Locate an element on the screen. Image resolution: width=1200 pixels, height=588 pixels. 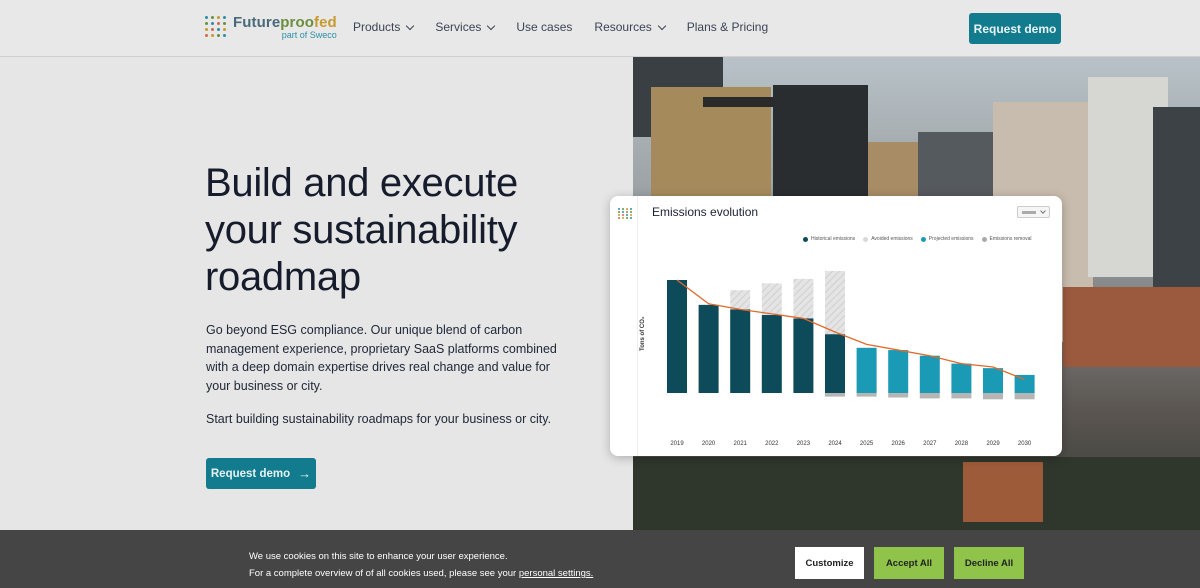
cookie-customize-button: Customize is located at coordinates (829, 563).